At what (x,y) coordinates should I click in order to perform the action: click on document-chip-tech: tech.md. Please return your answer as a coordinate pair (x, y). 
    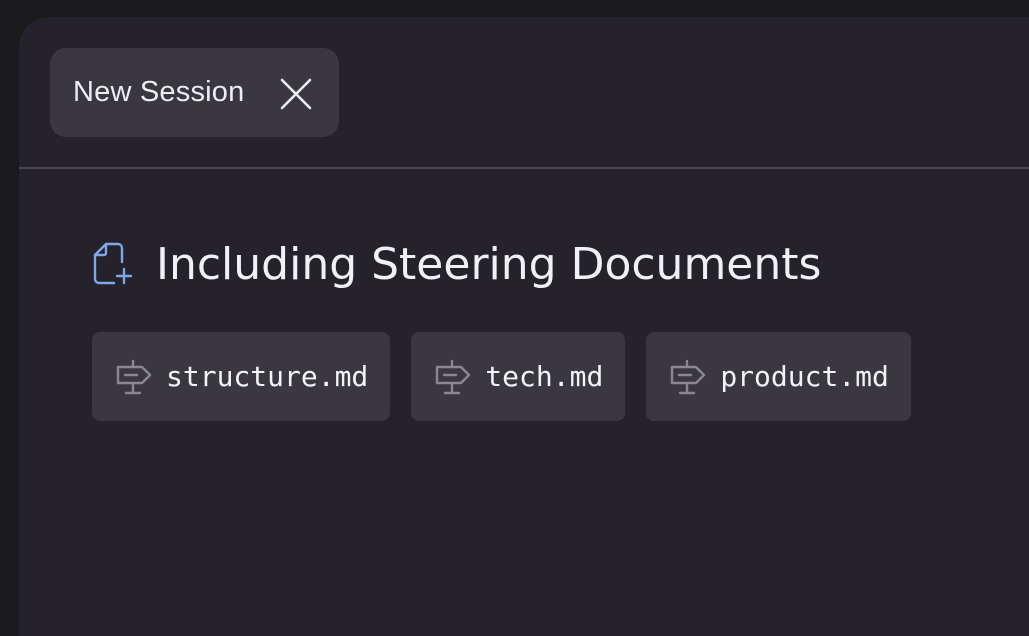
    Looking at the image, I should click on (518, 376).